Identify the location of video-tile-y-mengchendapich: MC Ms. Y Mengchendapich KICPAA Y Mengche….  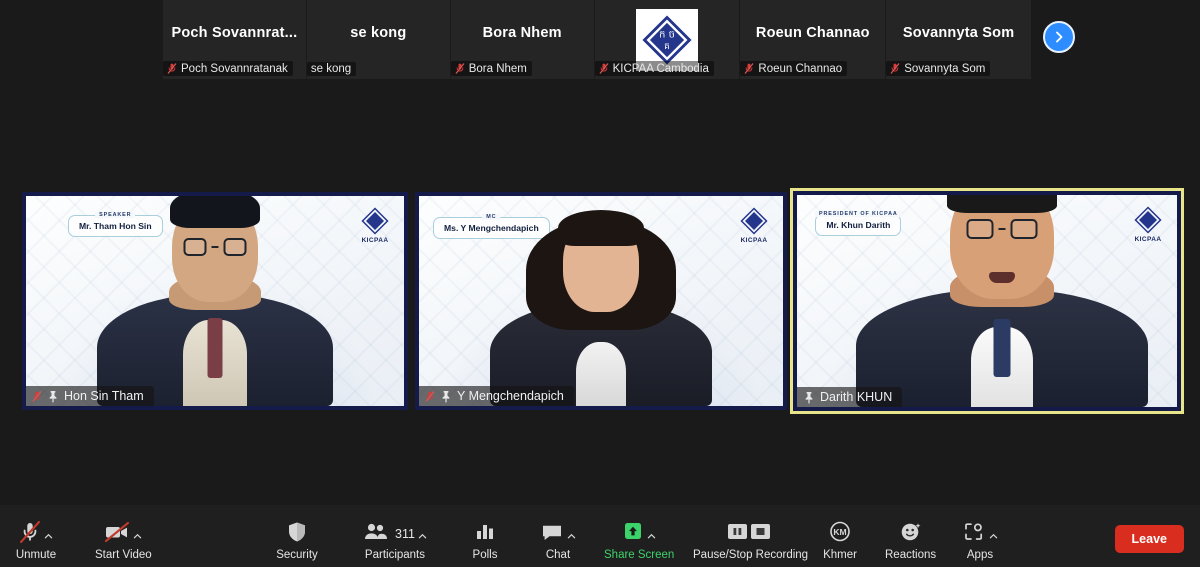
(601, 301).